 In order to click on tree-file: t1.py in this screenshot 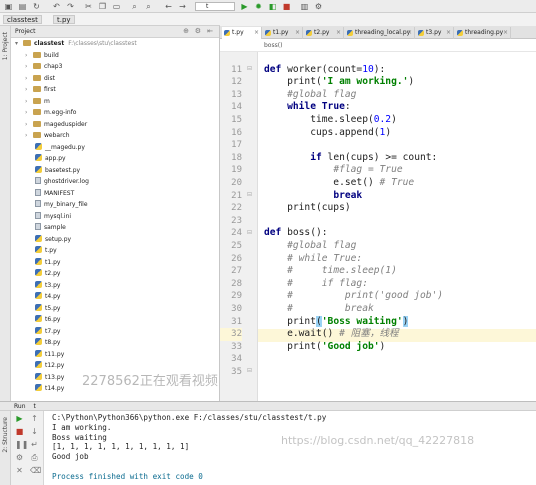, I will do `click(47, 262)`.